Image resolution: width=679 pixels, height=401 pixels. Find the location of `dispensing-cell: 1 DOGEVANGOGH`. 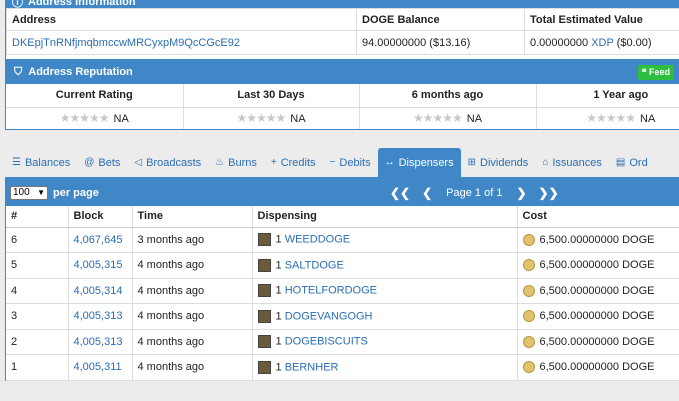

dispensing-cell: 1 DOGEVANGOGH is located at coordinates (384, 316).